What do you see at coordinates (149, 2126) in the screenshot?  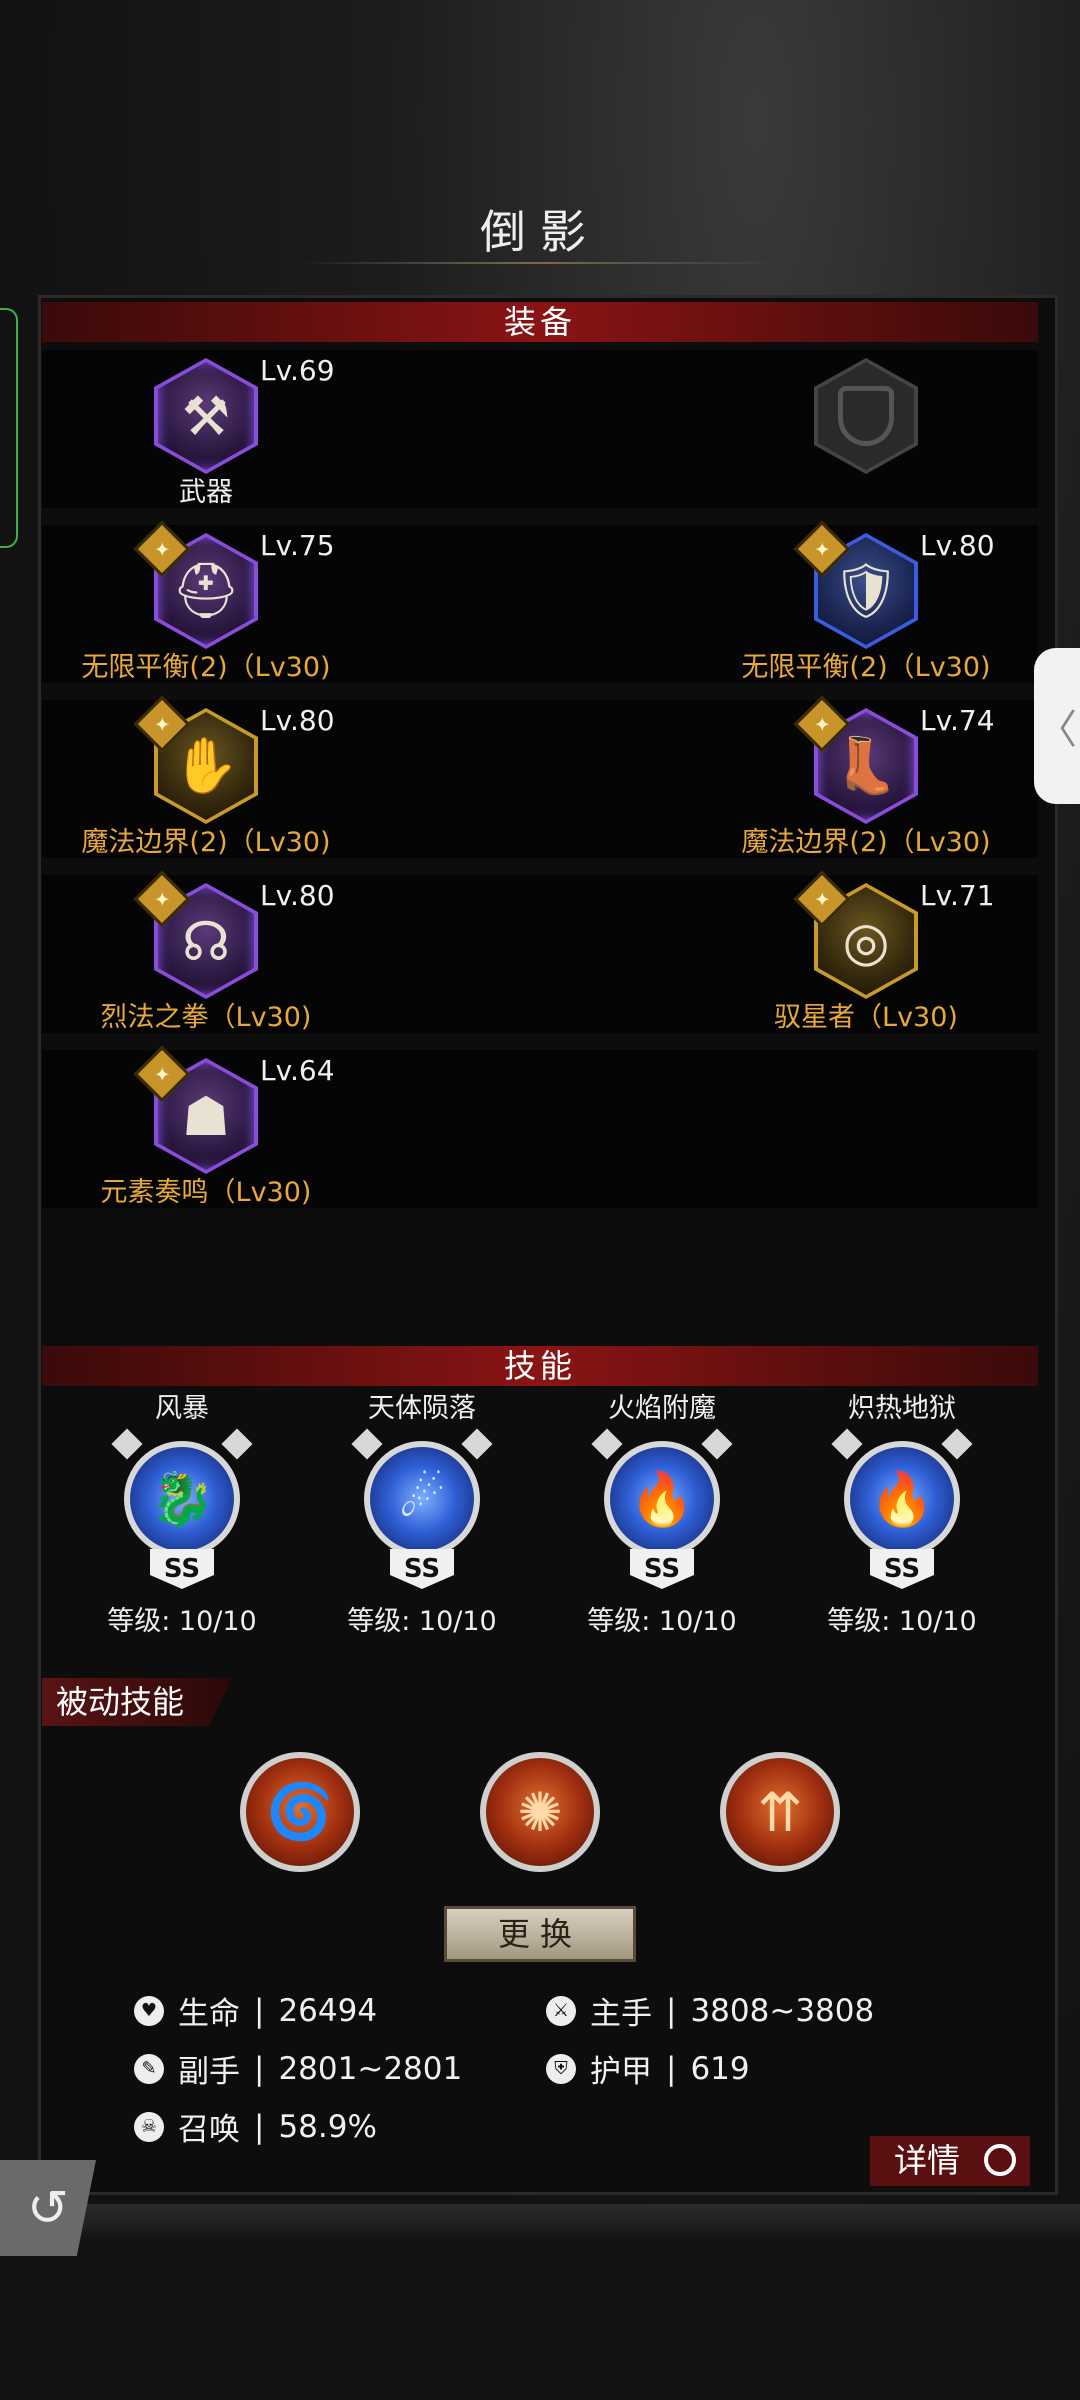 I see `skull-icon: ☠` at bounding box center [149, 2126].